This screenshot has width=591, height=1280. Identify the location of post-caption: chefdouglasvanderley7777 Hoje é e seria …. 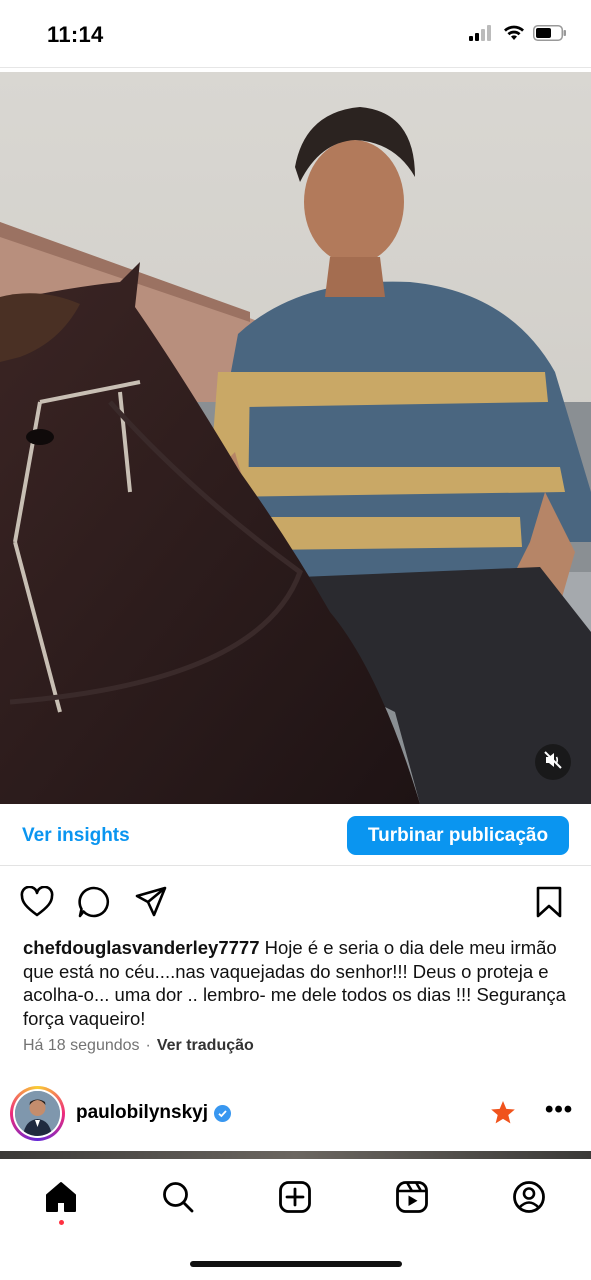
(297, 983).